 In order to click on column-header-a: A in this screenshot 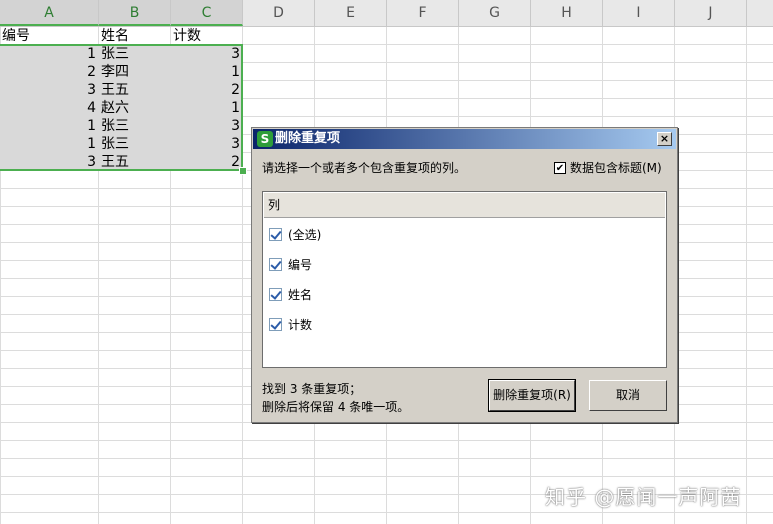, I will do `click(49, 13)`.